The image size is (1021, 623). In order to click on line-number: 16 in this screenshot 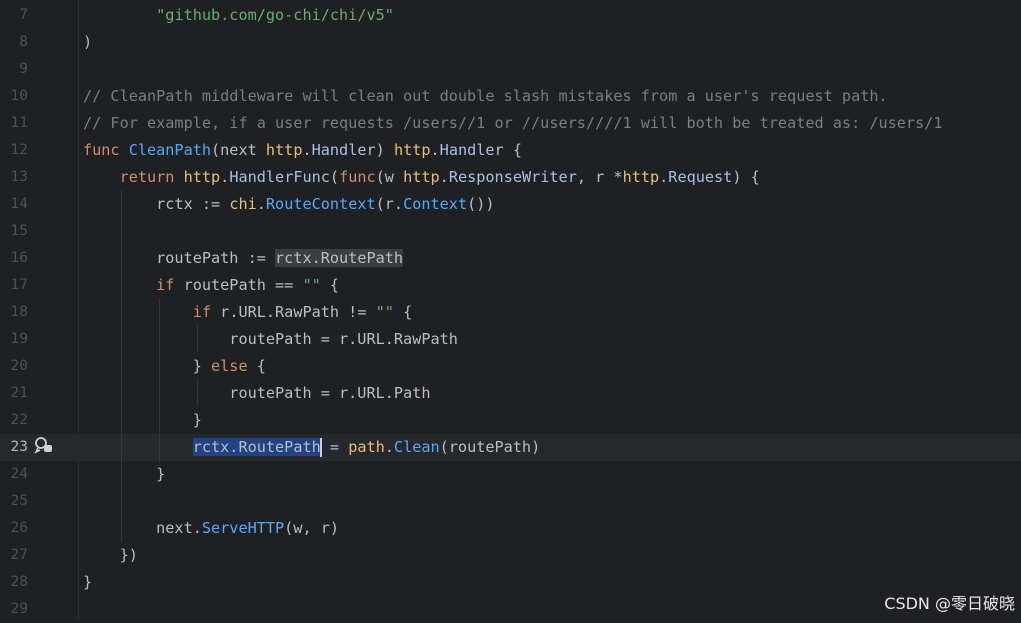, I will do `click(19, 258)`.